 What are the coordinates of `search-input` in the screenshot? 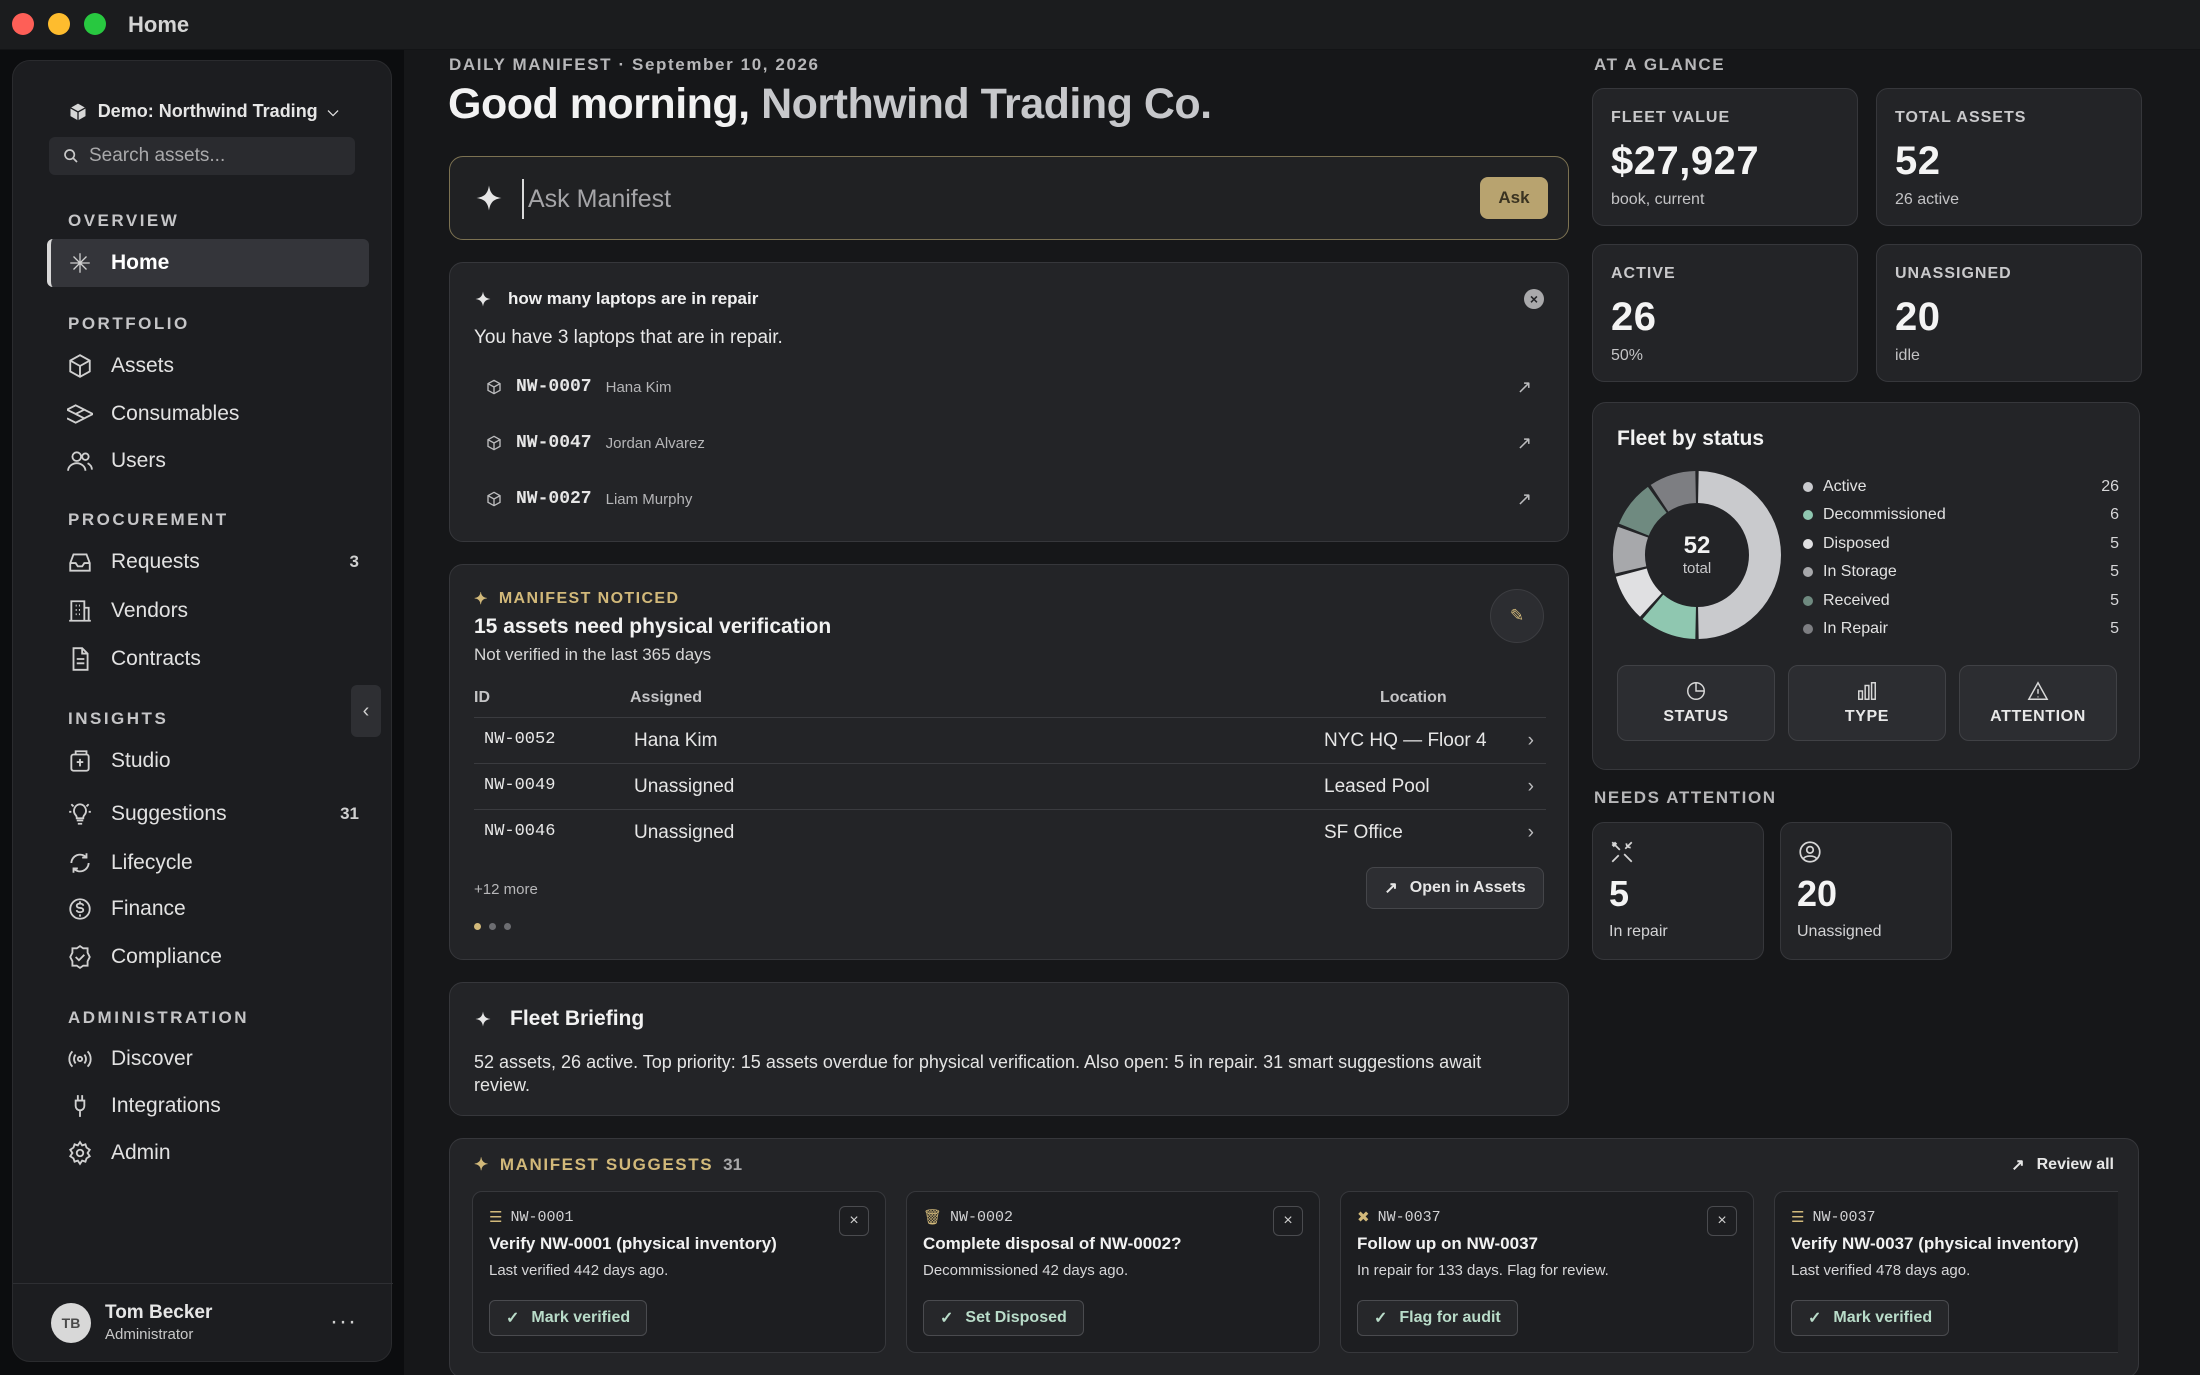 It's located at (214, 156).